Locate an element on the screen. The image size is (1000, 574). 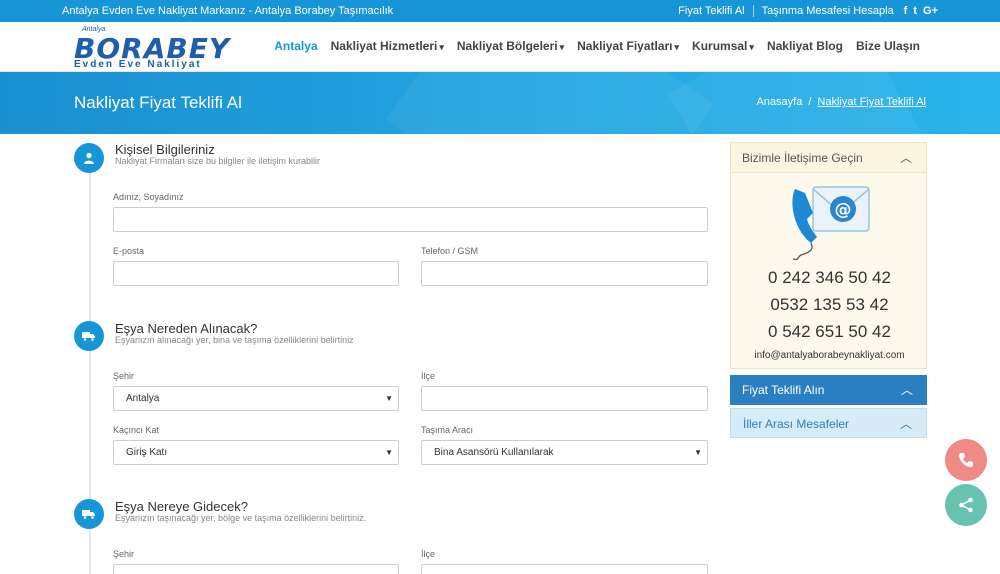
name-input is located at coordinates (410, 219).